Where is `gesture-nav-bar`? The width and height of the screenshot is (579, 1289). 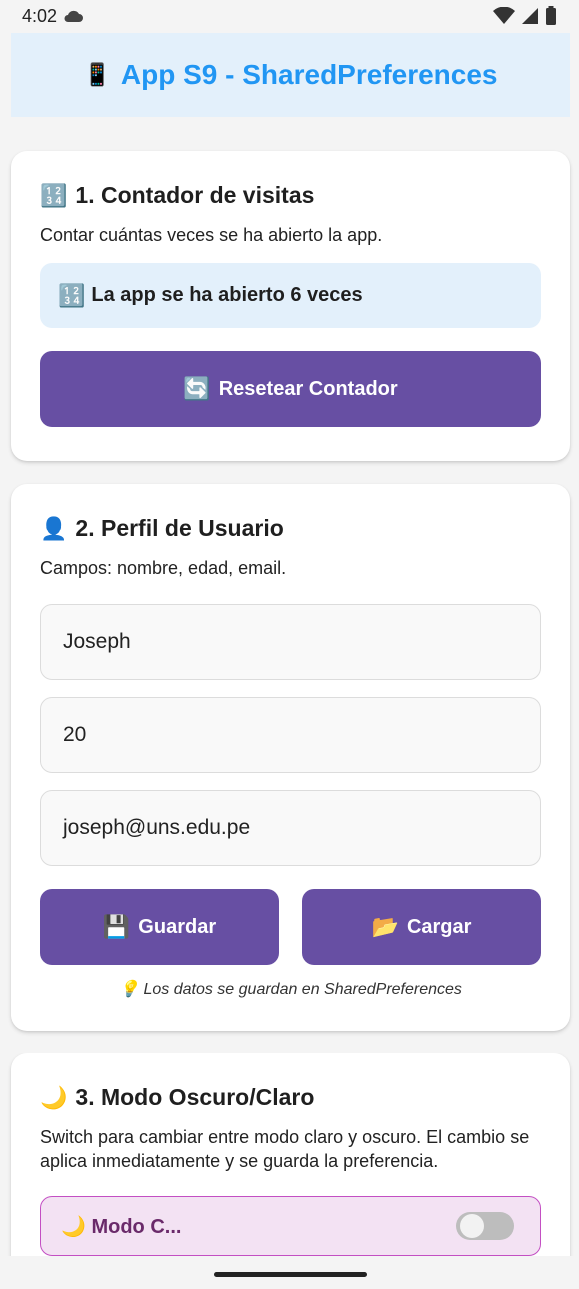 gesture-nav-bar is located at coordinates (289, 1272).